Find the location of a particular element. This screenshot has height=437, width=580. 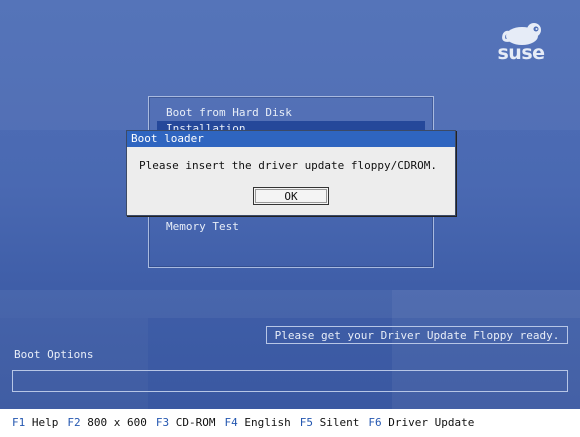

suse-logo: suse is located at coordinates (521, 42).